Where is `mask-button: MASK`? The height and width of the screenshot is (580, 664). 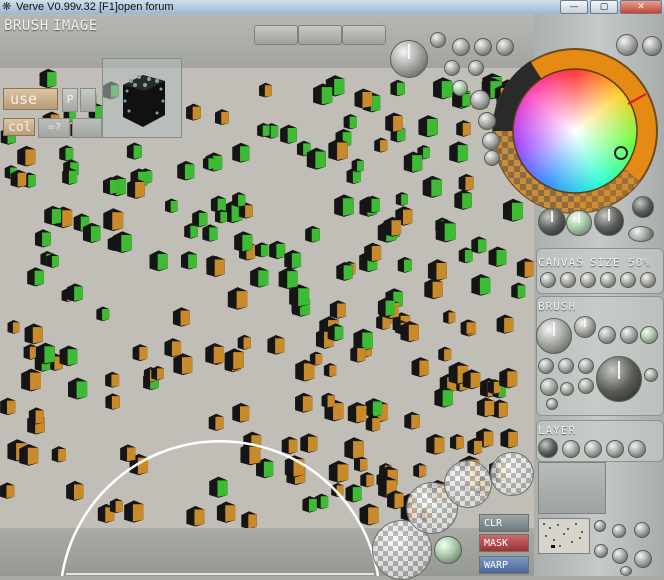
mask-button: MASK is located at coordinates (504, 543).